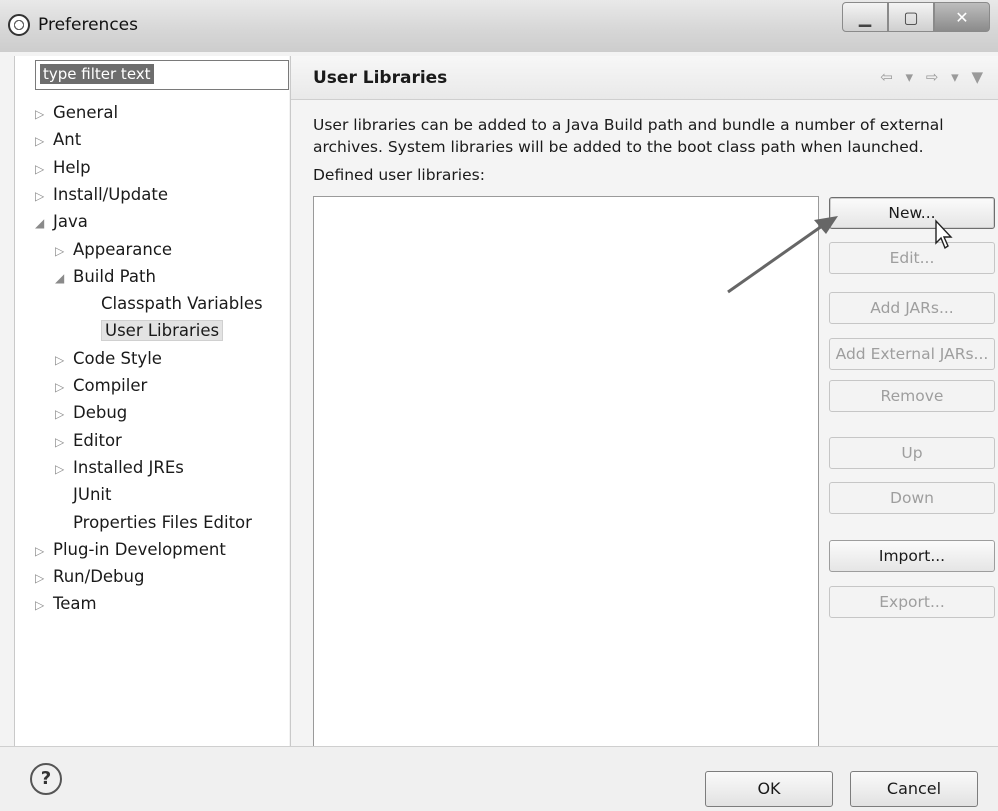  Describe the element at coordinates (644, 78) in the screenshot. I see `page-header: User Libraries ⇦ ▾ ⇨ ▾ ▼` at that location.